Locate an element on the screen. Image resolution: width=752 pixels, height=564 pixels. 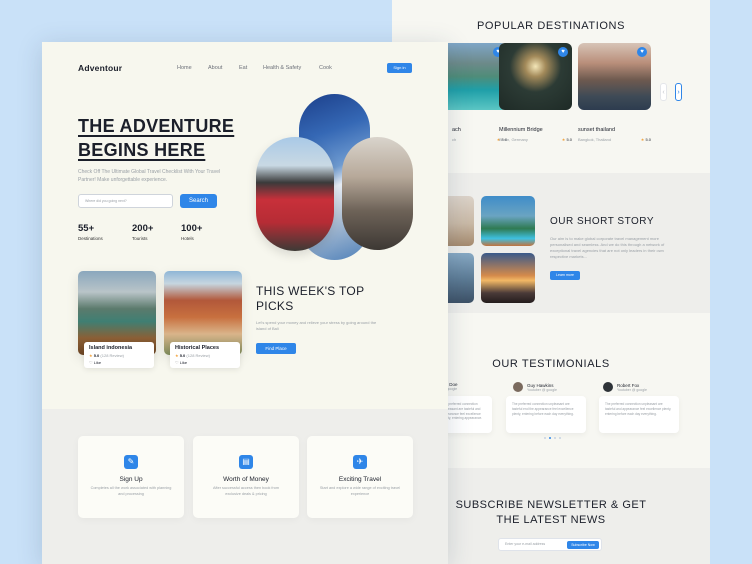
subscribe-button: Subscribe Now is located at coordinates (583, 545).